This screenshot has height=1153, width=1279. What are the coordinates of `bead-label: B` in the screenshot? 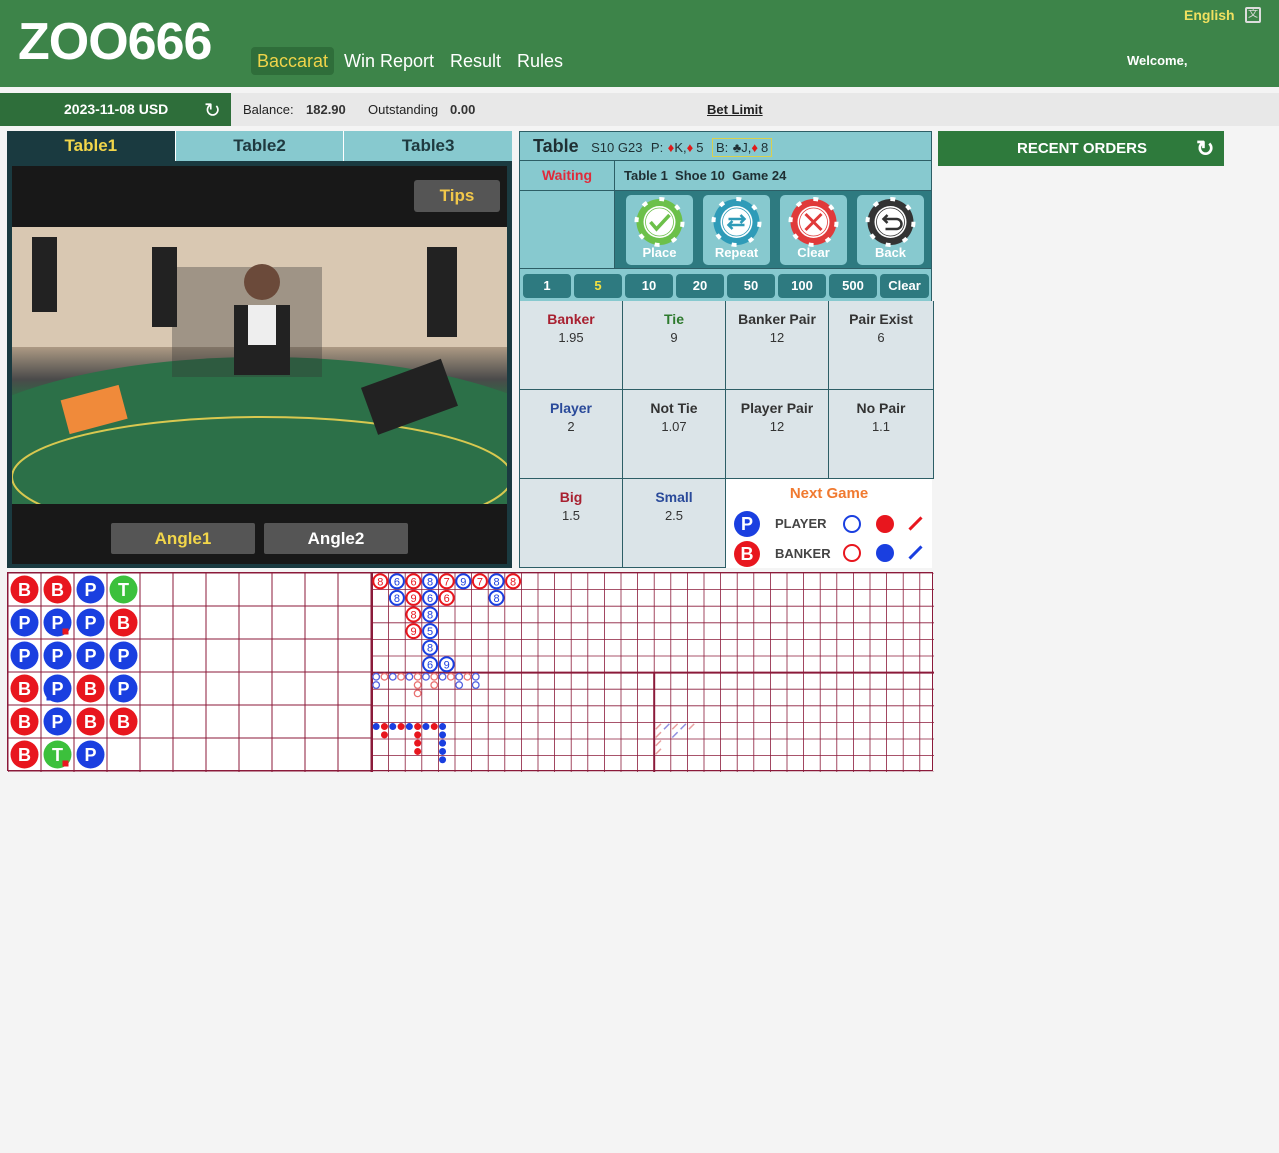 It's located at (24, 689).